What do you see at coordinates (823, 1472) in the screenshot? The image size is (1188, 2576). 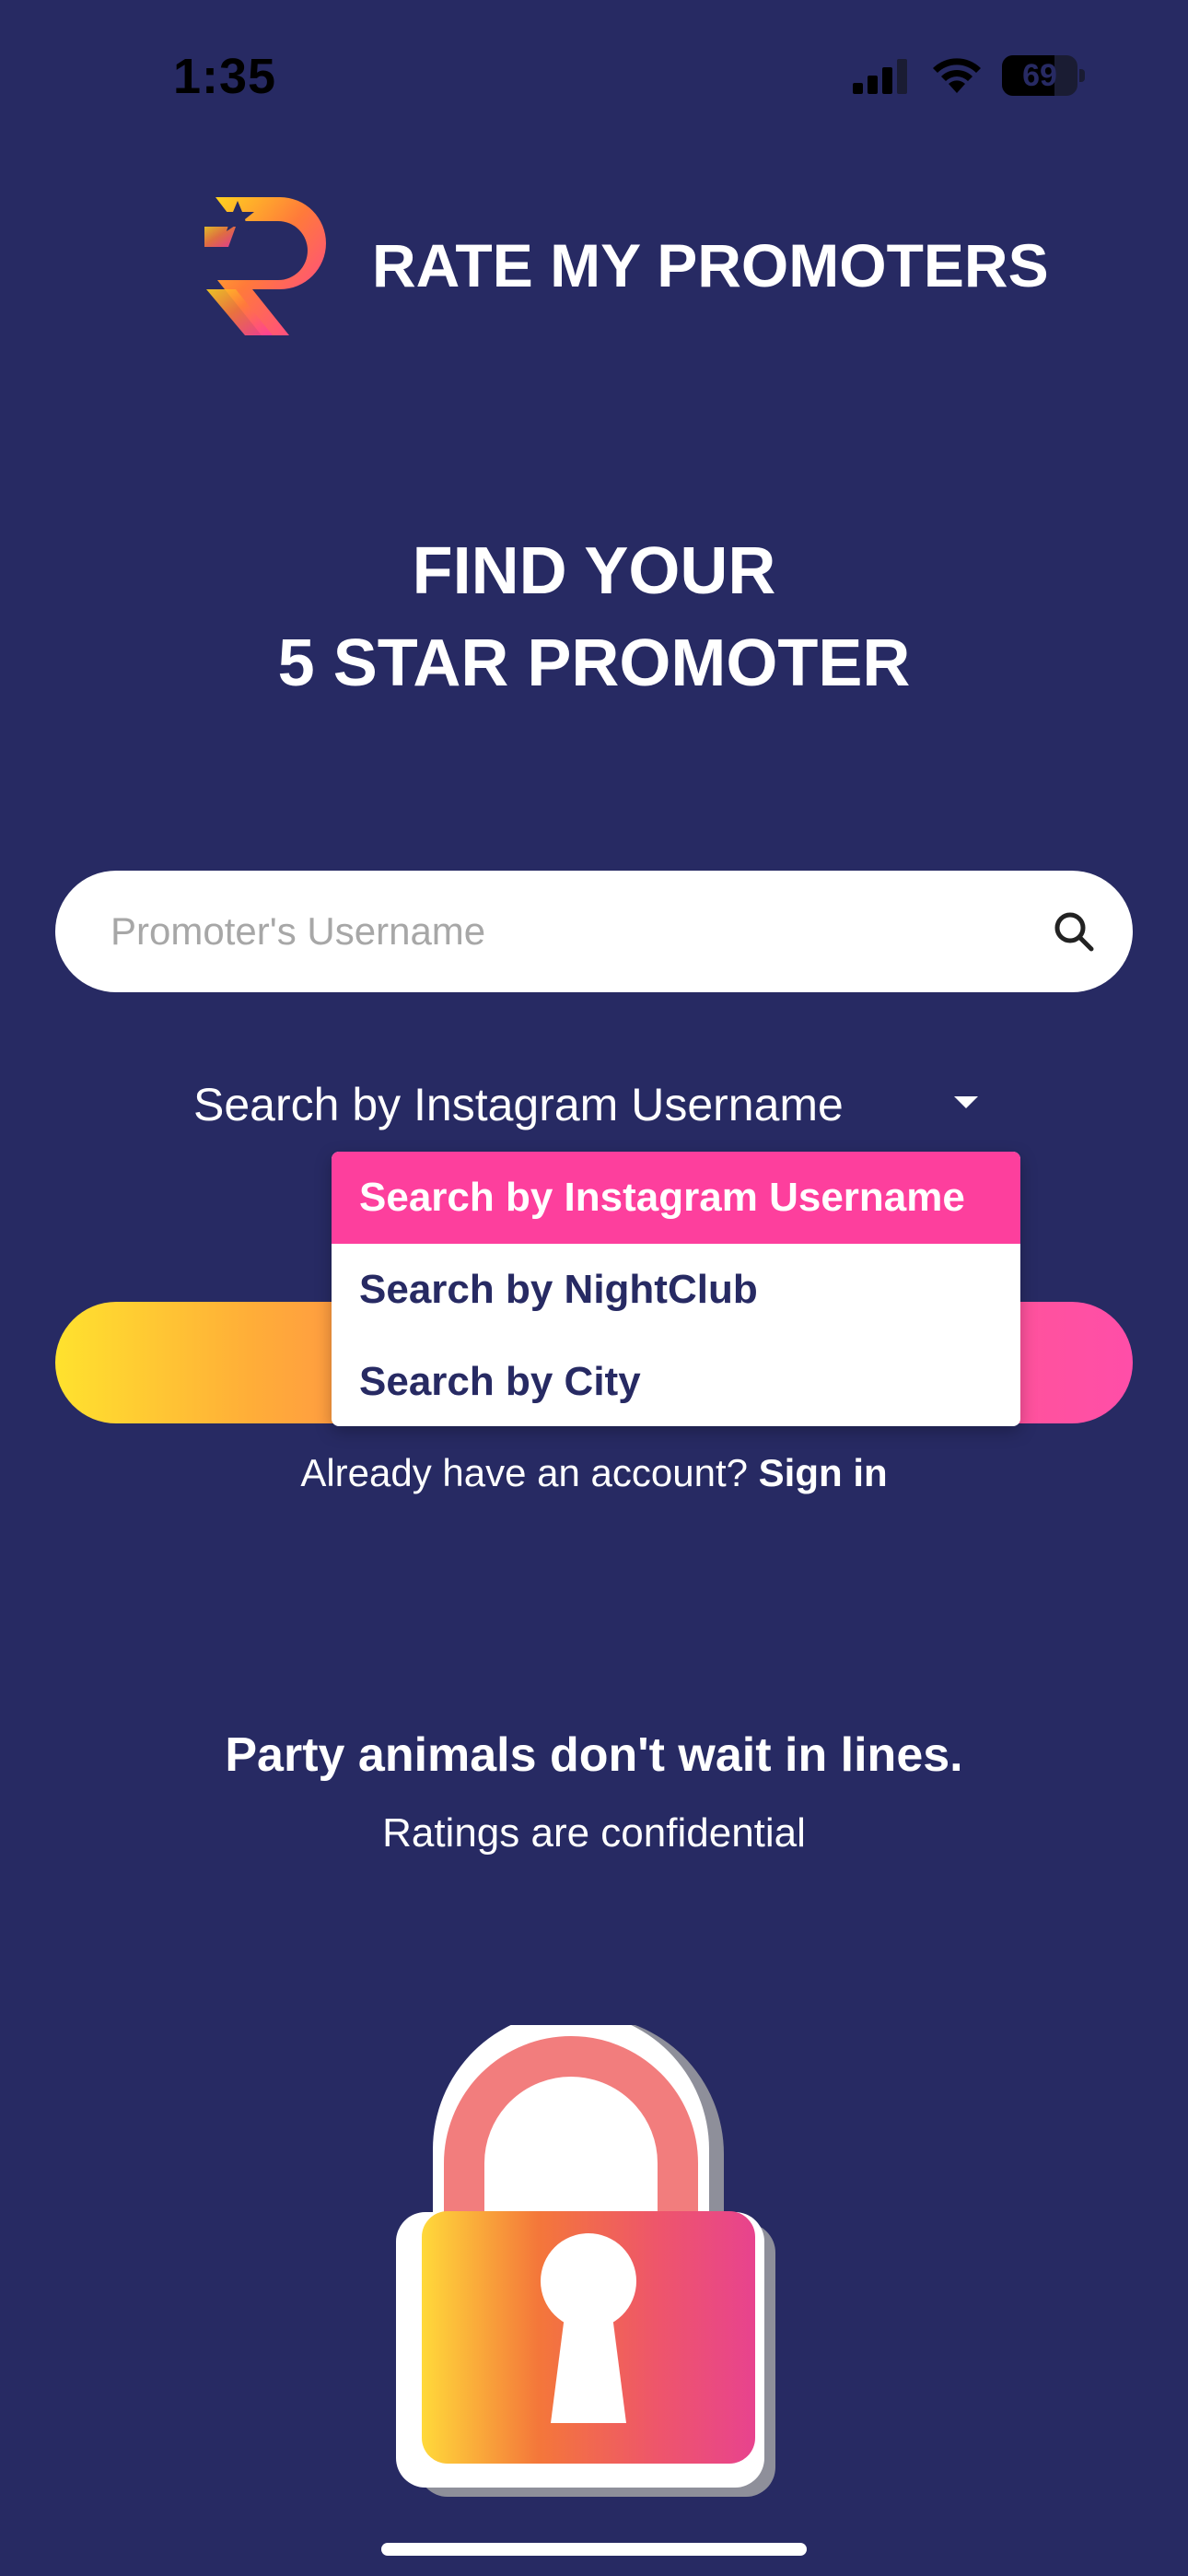 I see `signin-link: Sign in` at bounding box center [823, 1472].